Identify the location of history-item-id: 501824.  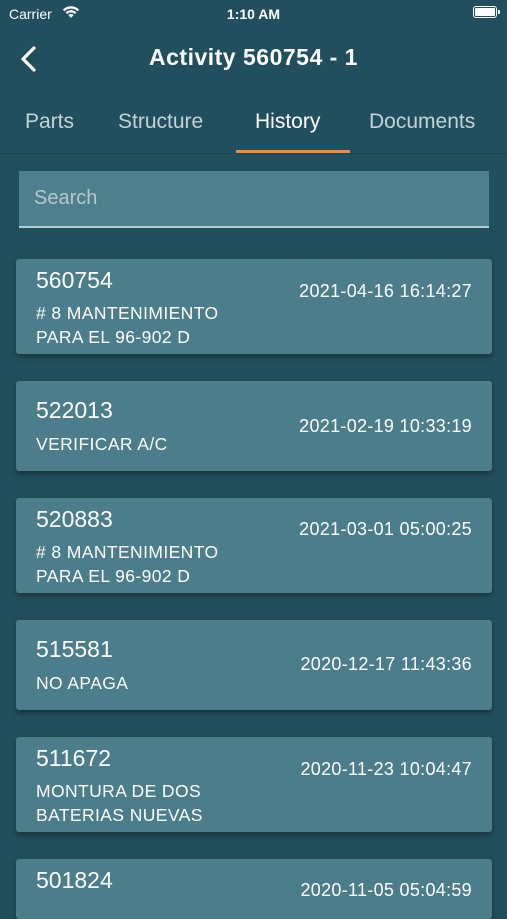
(74, 880).